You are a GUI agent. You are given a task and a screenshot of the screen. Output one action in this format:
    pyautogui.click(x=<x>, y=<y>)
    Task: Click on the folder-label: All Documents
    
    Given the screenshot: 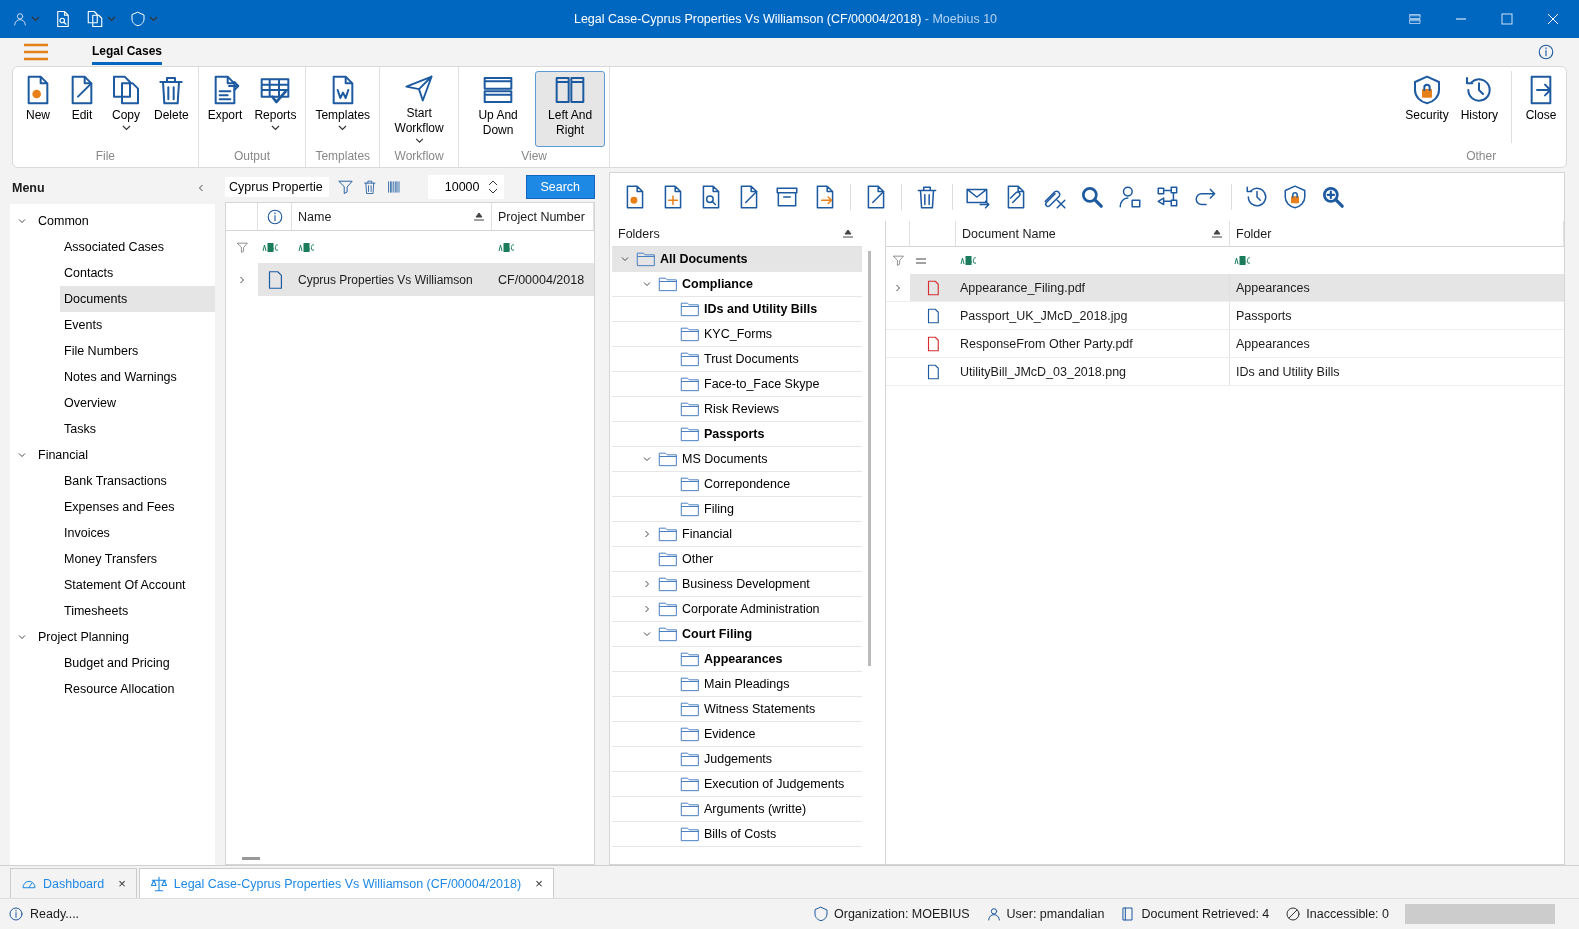 What is the action you would take?
    pyautogui.click(x=704, y=259)
    